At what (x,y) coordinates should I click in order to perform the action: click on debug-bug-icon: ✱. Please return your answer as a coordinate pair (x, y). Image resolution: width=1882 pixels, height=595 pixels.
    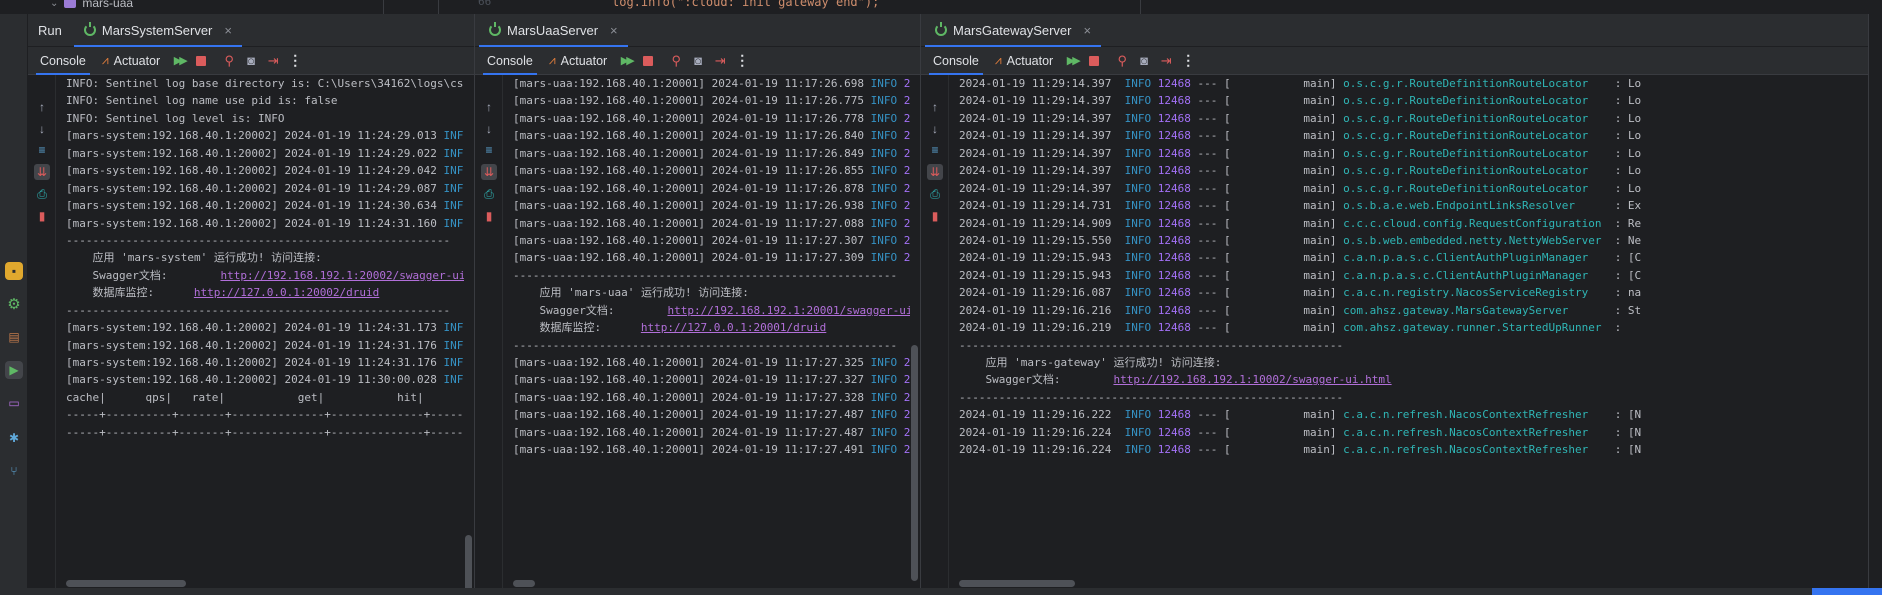
    Looking at the image, I should click on (14, 438).